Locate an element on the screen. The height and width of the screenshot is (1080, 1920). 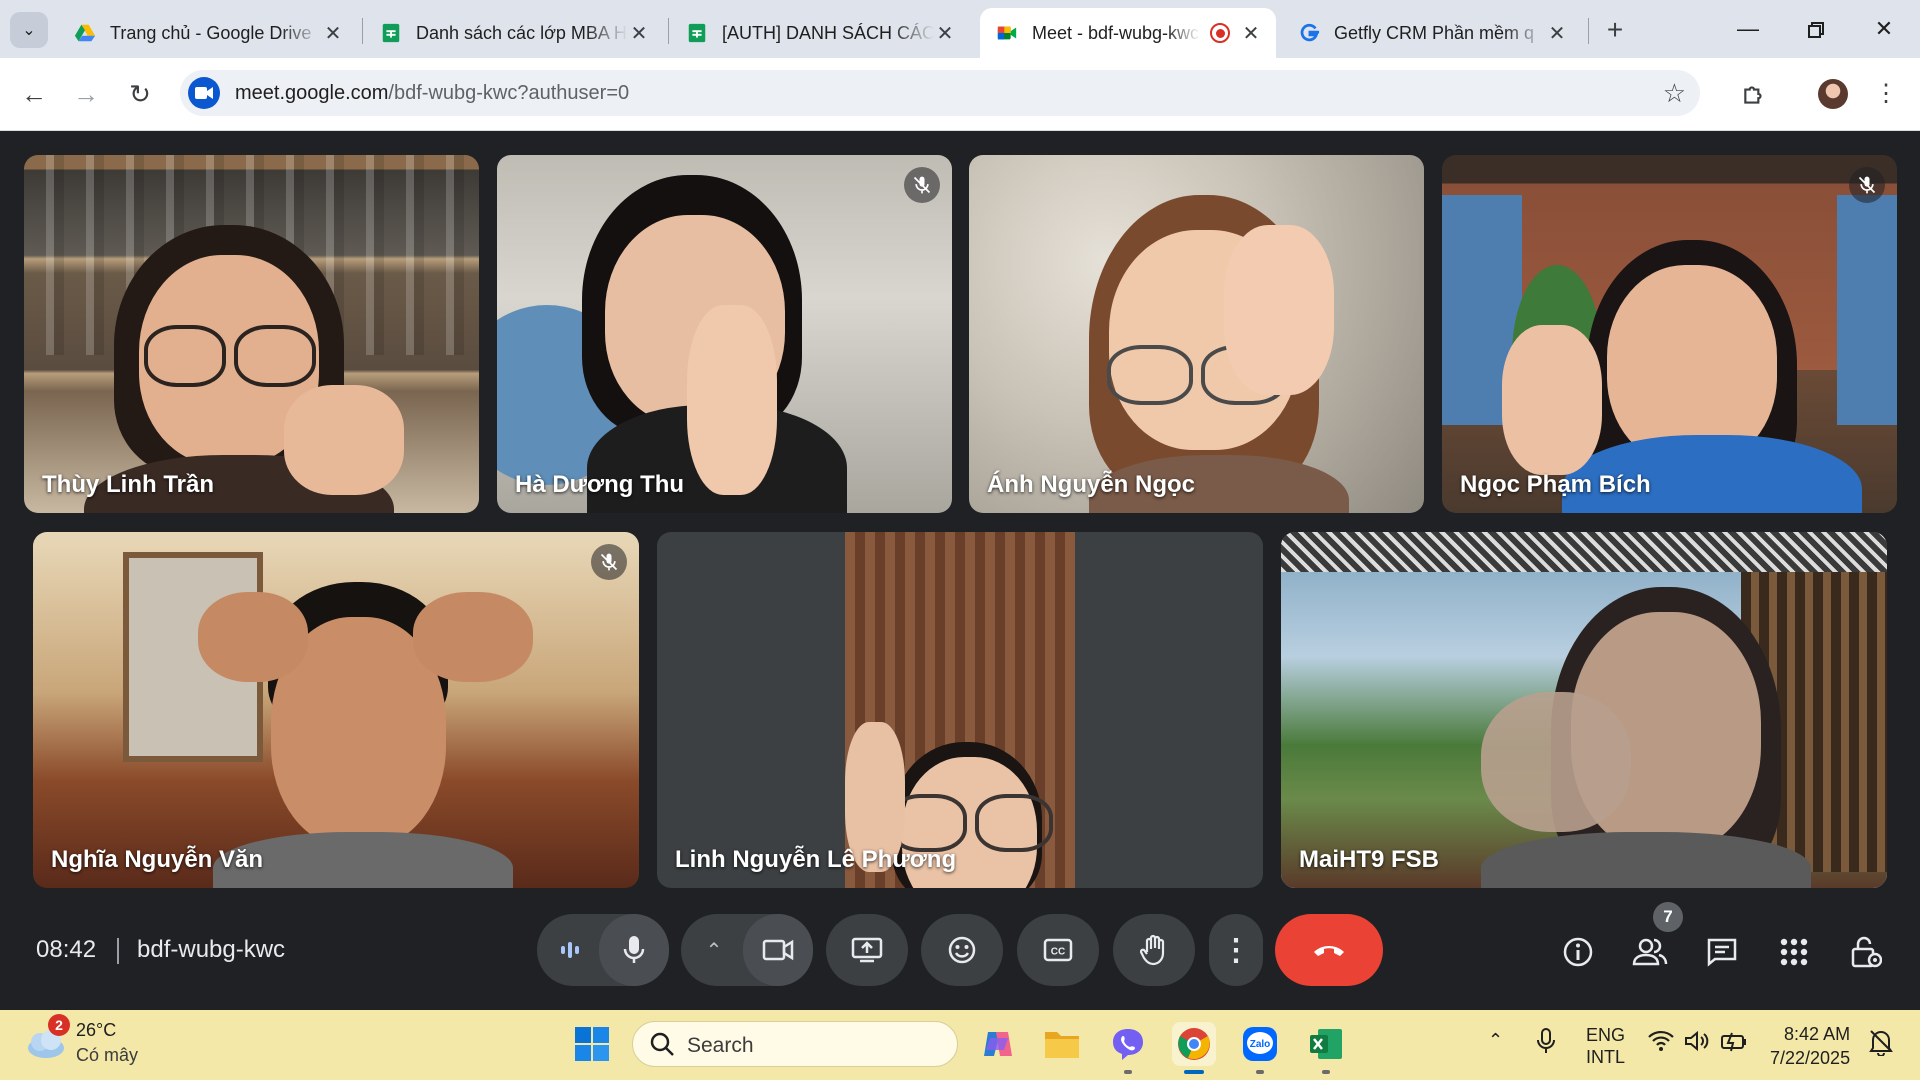
meeting-details-button is located at coordinates (1578, 952).